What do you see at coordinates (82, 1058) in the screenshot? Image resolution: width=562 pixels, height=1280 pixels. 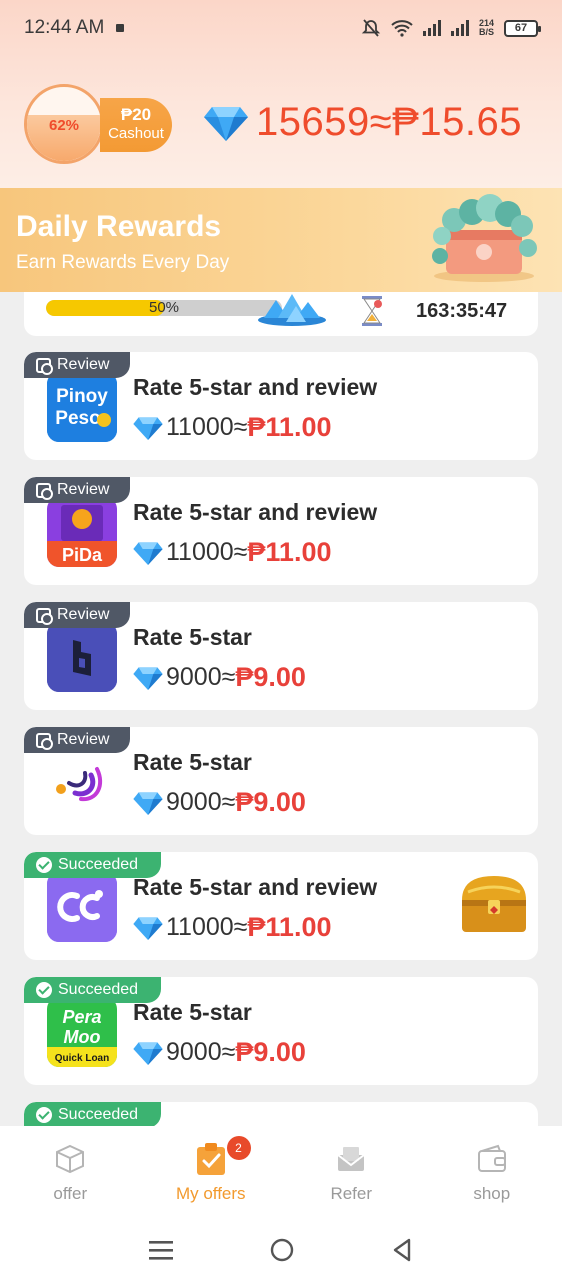 I see `svg-text: Quick Loan` at bounding box center [82, 1058].